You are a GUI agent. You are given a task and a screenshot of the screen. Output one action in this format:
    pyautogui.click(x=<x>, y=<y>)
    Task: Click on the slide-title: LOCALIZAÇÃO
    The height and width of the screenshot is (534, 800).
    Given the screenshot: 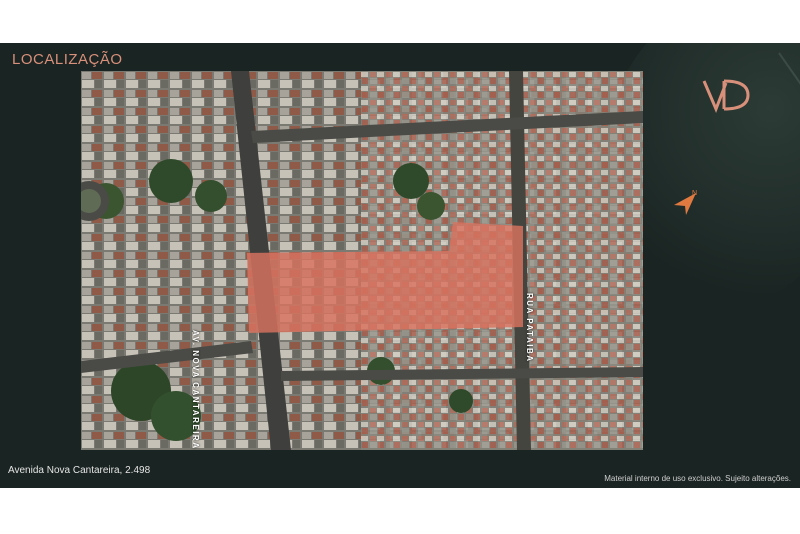 What is the action you would take?
    pyautogui.click(x=67, y=59)
    